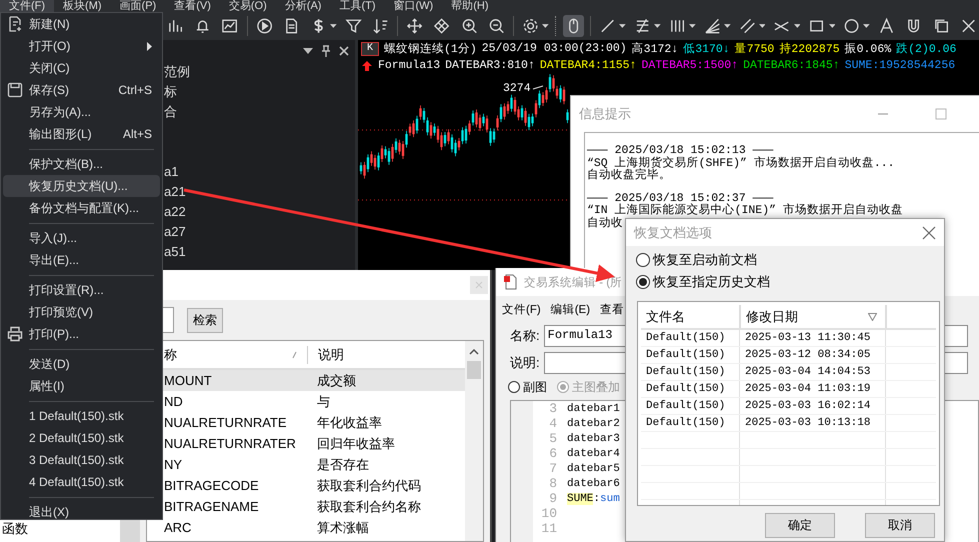 Image resolution: width=979 pixels, height=542 pixels. What do you see at coordinates (303, 6) in the screenshot?
I see `menu-item: 分析(A)` at bounding box center [303, 6].